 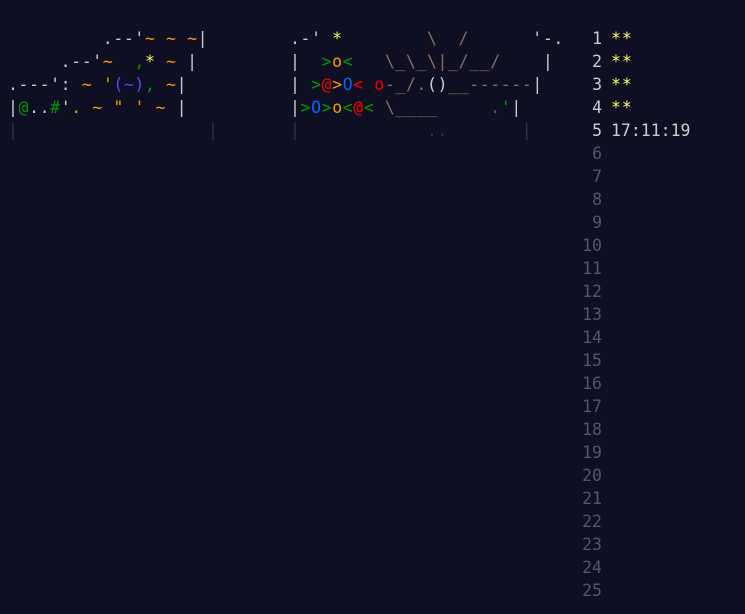 I want to click on art-line: .--'~ ,* ~ |, so click(x=103, y=61).